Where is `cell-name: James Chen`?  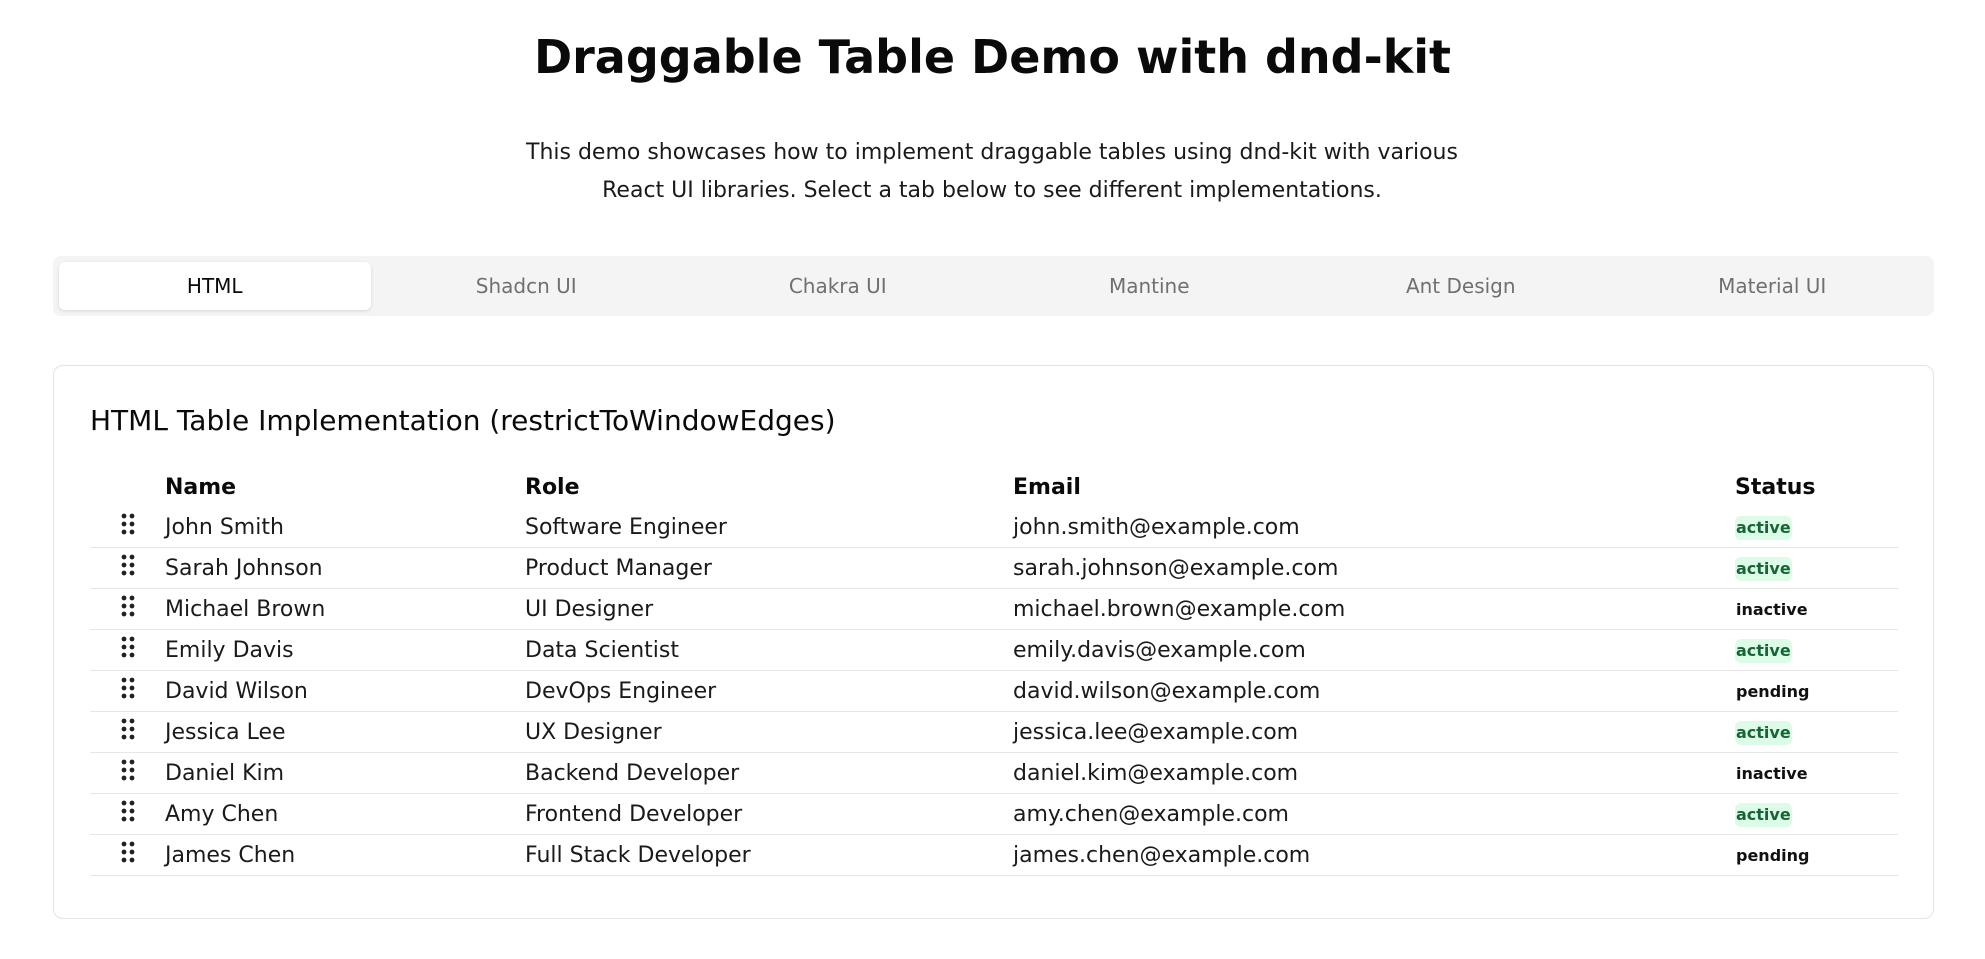 cell-name: James Chen is located at coordinates (345, 855).